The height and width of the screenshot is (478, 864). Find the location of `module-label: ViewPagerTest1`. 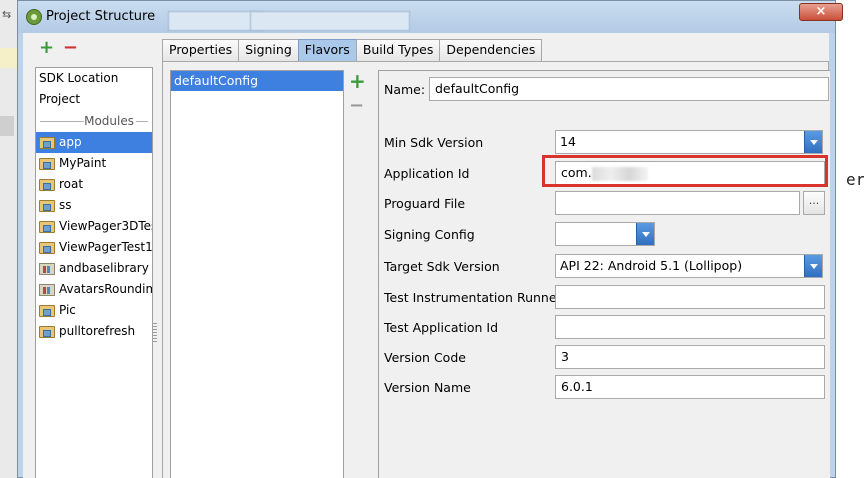

module-label: ViewPagerTest1 is located at coordinates (105, 247).